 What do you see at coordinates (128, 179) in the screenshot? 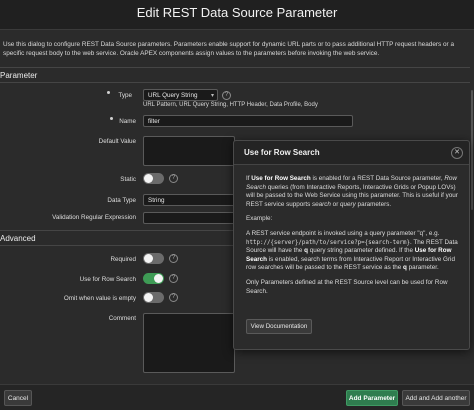
I see `static-label: Static` at bounding box center [128, 179].